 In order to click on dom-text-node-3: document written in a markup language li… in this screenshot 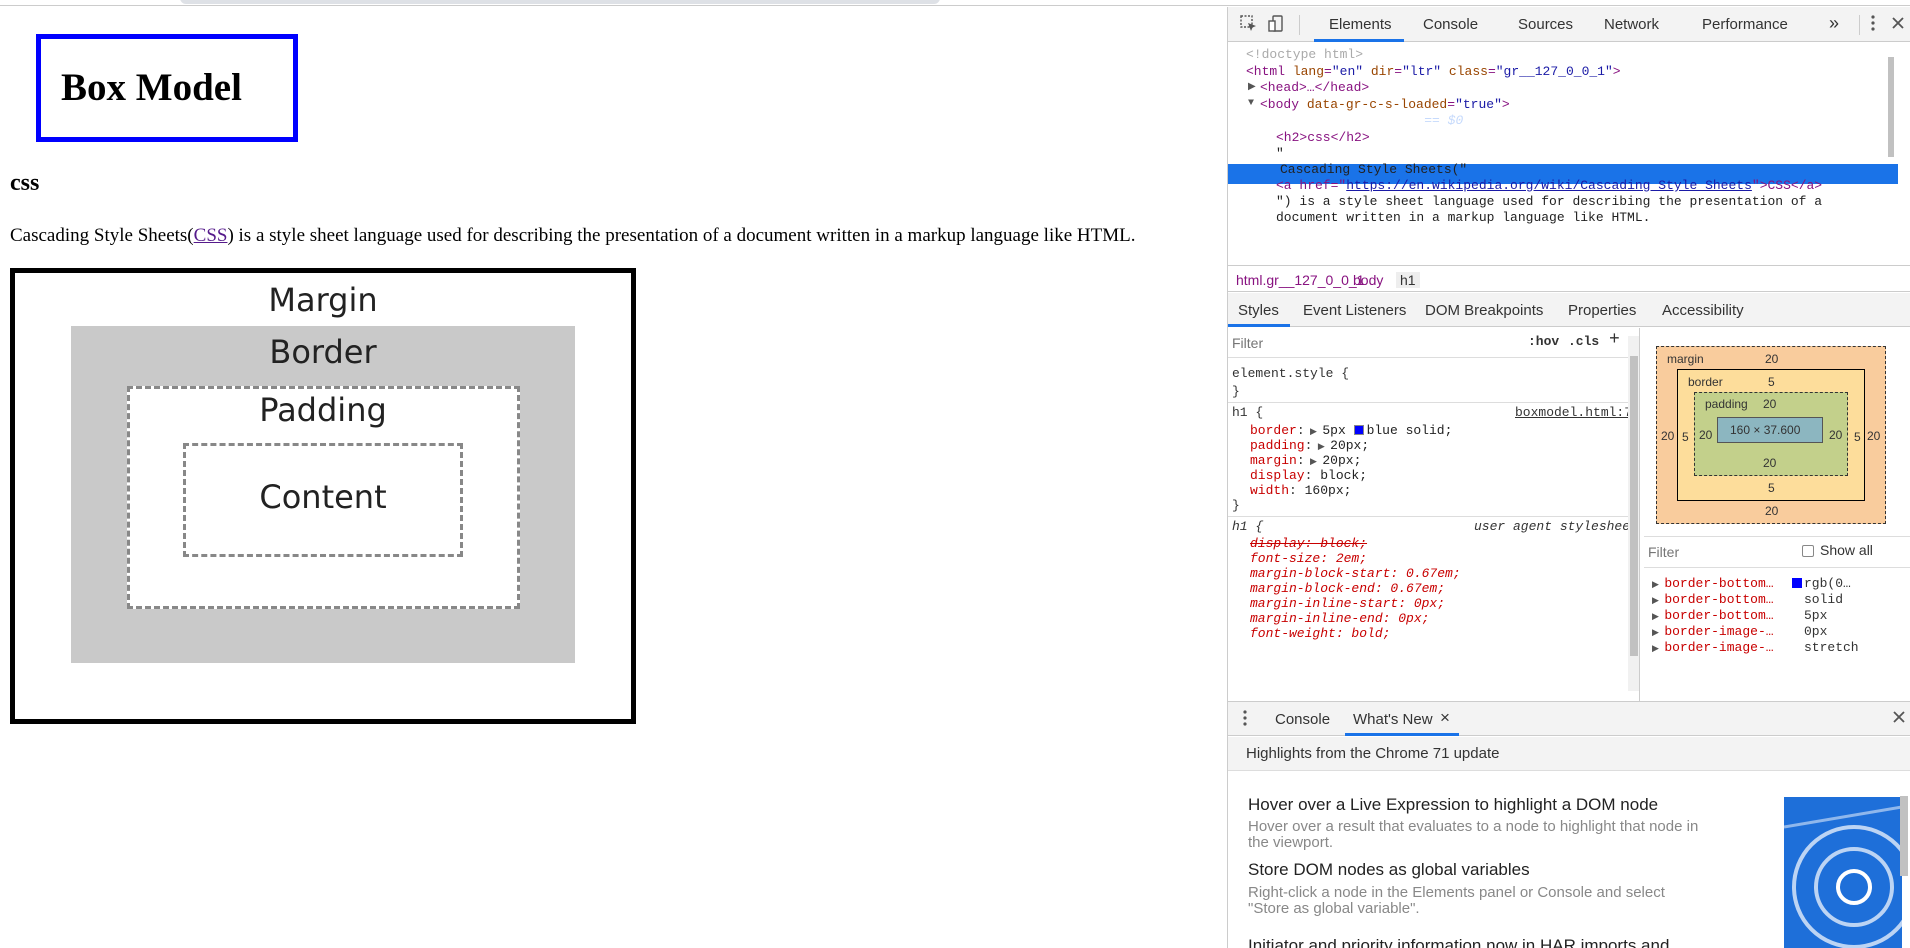, I will do `click(1463, 217)`.